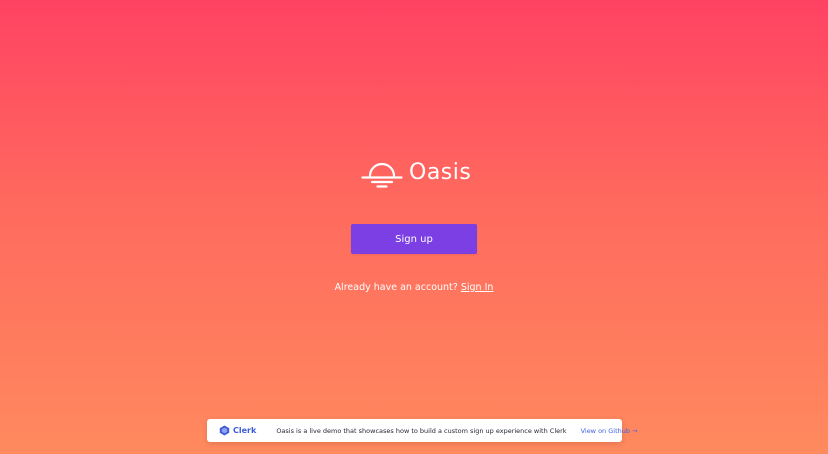 The height and width of the screenshot is (454, 828). Describe the element at coordinates (440, 172) in the screenshot. I see `app-name: Oasis` at that location.